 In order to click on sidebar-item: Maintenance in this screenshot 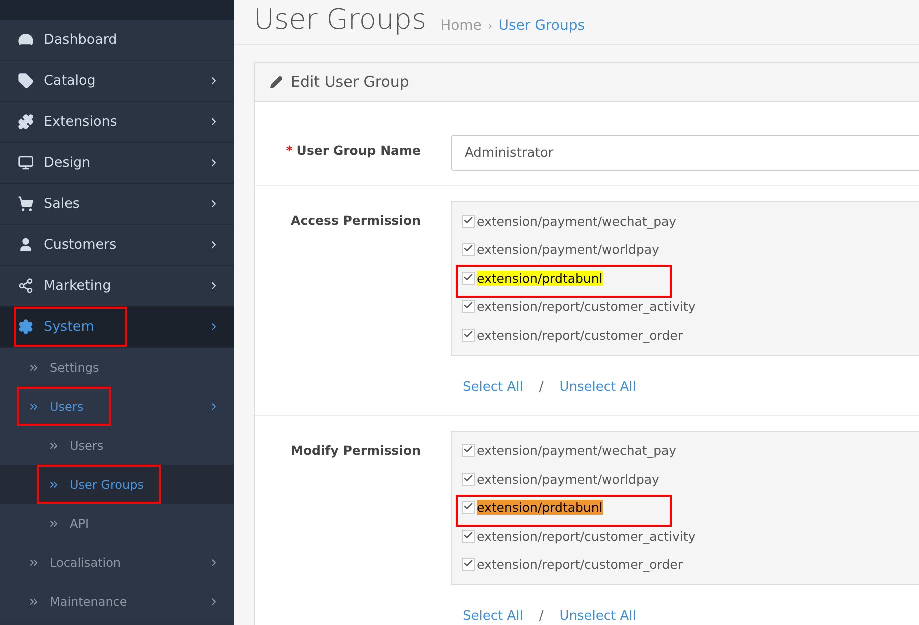, I will do `click(117, 601)`.